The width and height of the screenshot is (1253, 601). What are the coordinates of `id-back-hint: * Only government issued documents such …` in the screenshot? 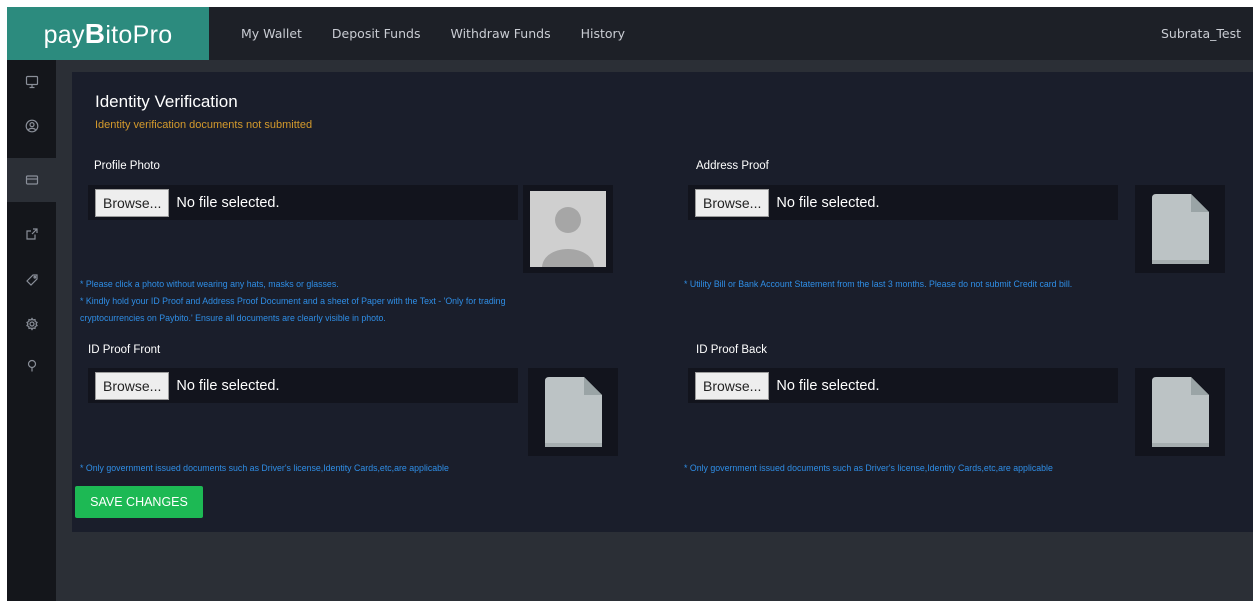 It's located at (868, 468).